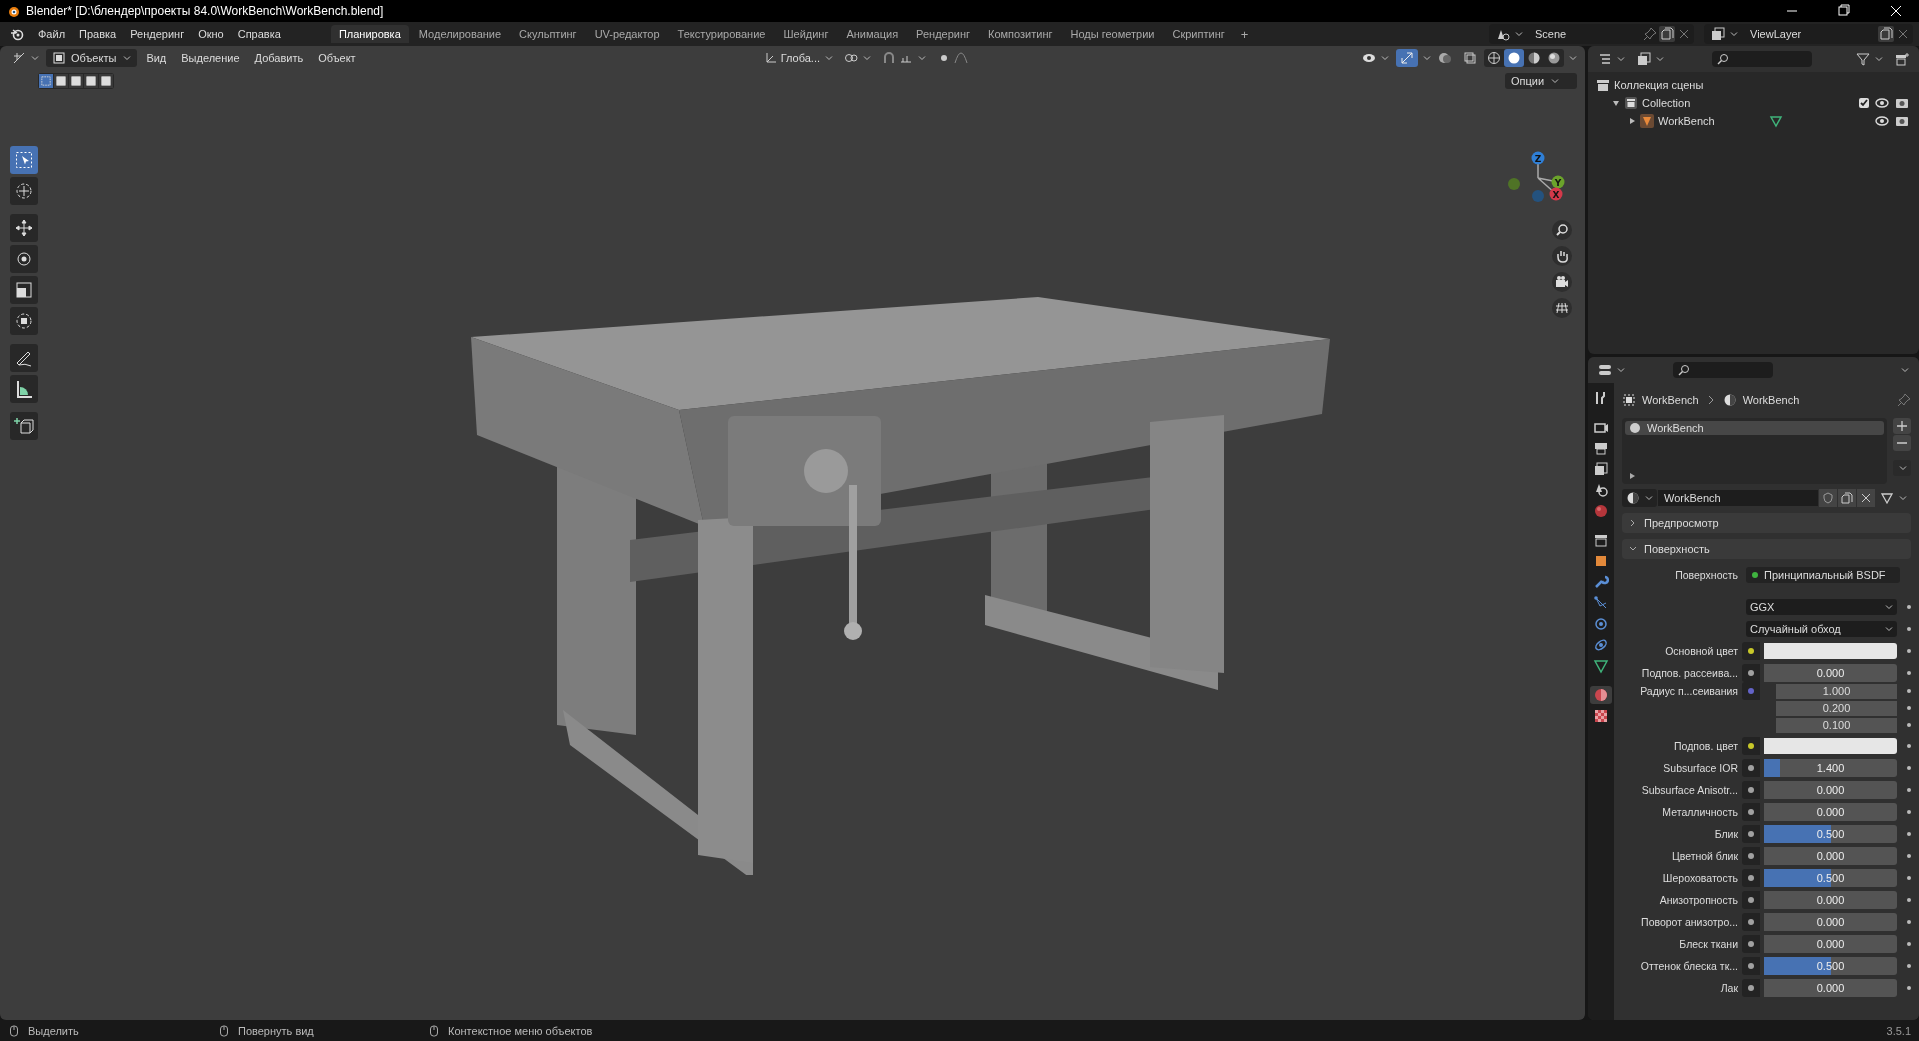 The image size is (1919, 1041). What do you see at coordinates (1828, 498) in the screenshot?
I see `fake-user-button` at bounding box center [1828, 498].